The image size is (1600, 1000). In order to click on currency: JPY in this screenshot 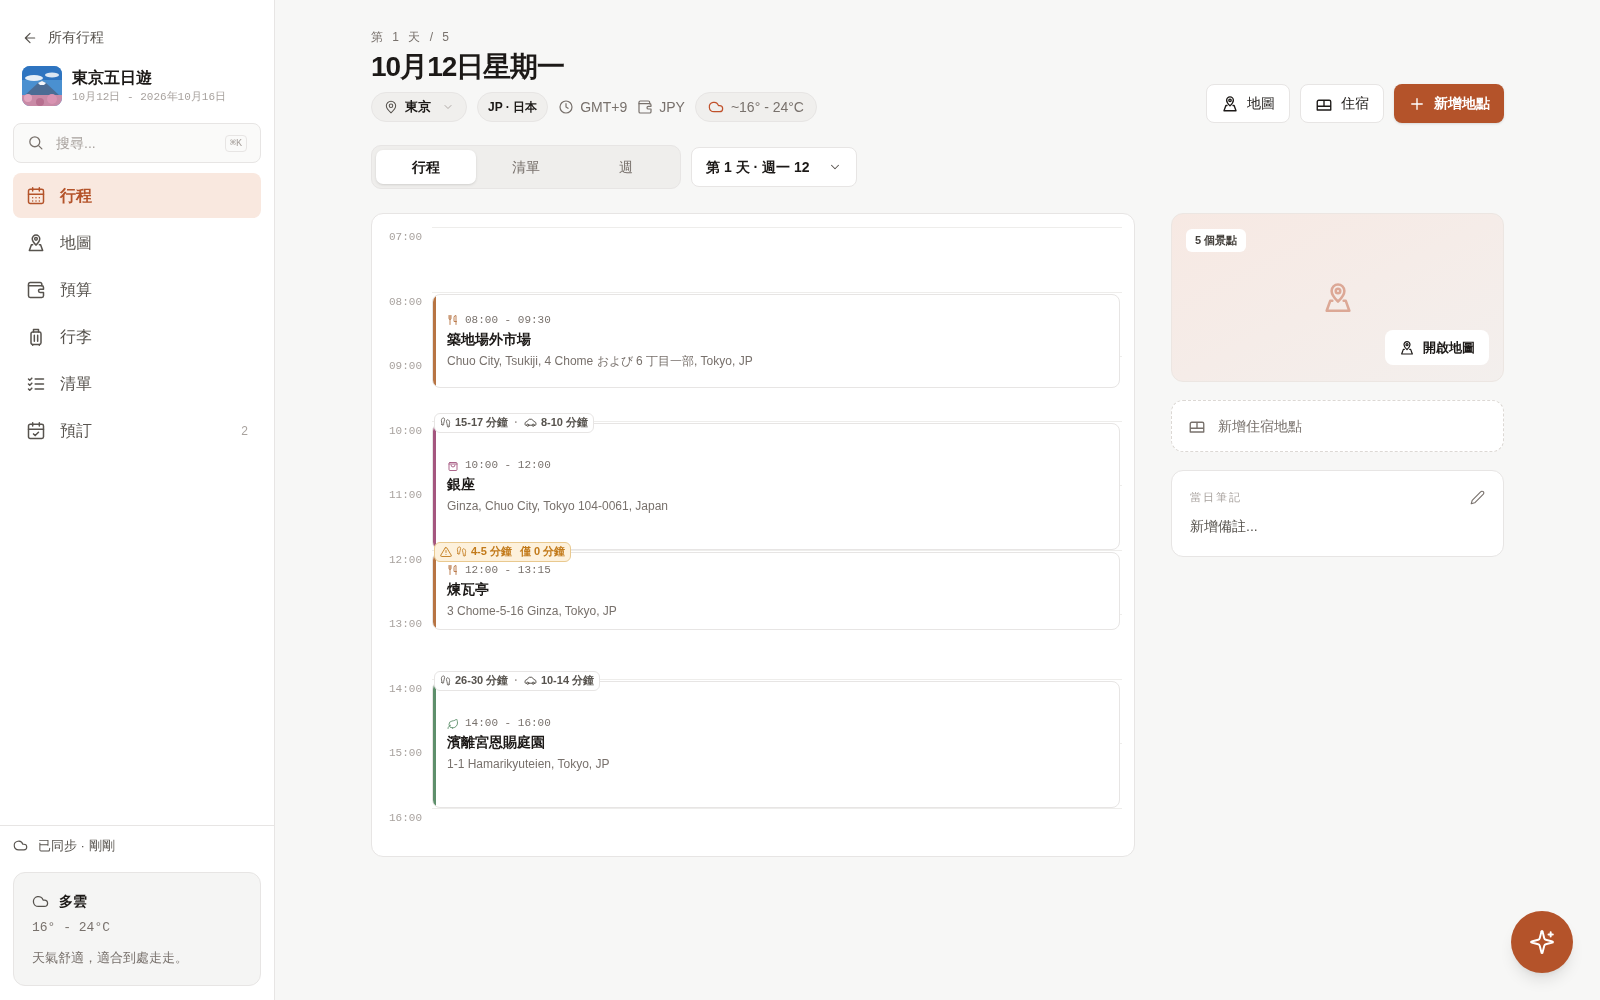, I will do `click(672, 107)`.